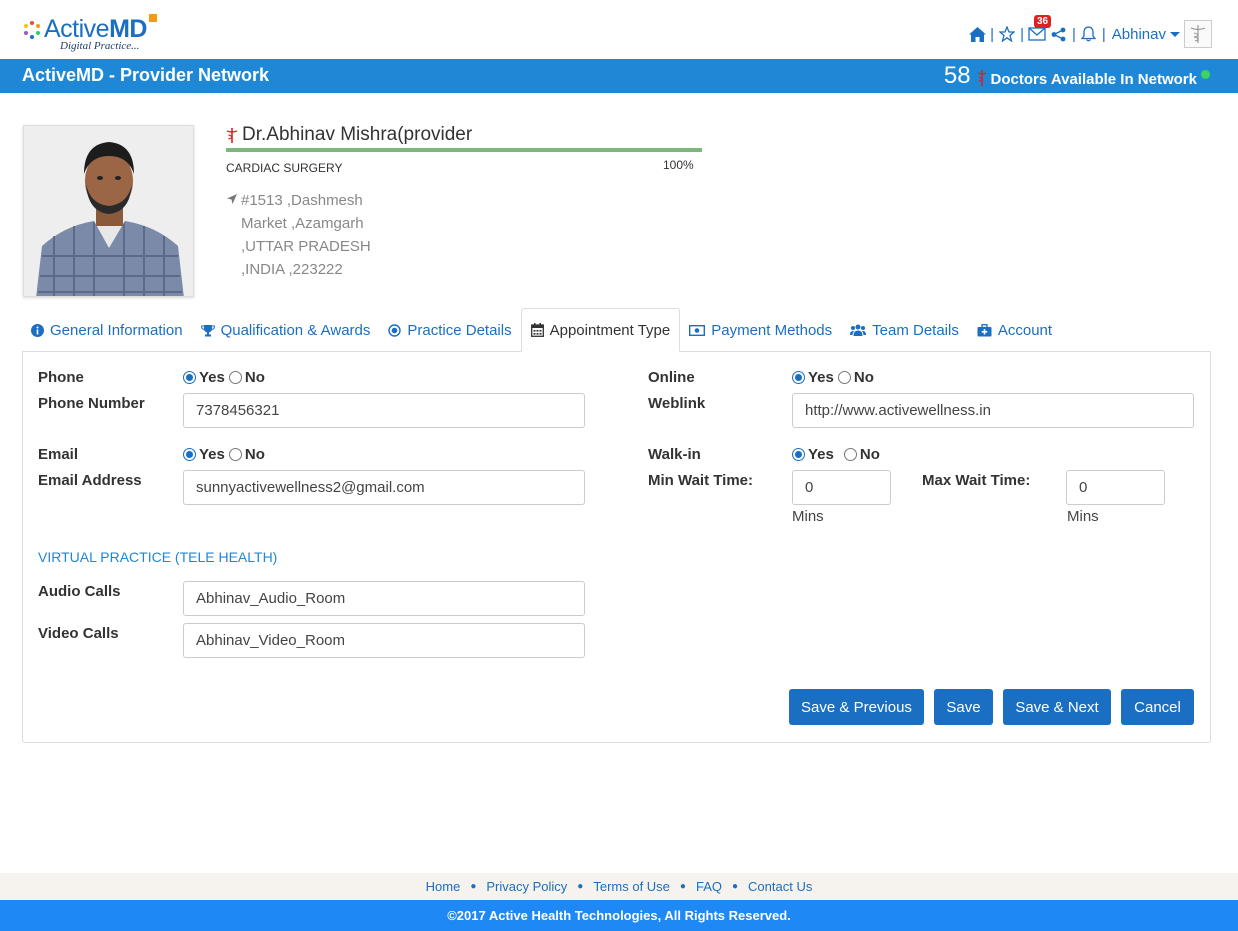  I want to click on phone-yes-radio, so click(189, 377).